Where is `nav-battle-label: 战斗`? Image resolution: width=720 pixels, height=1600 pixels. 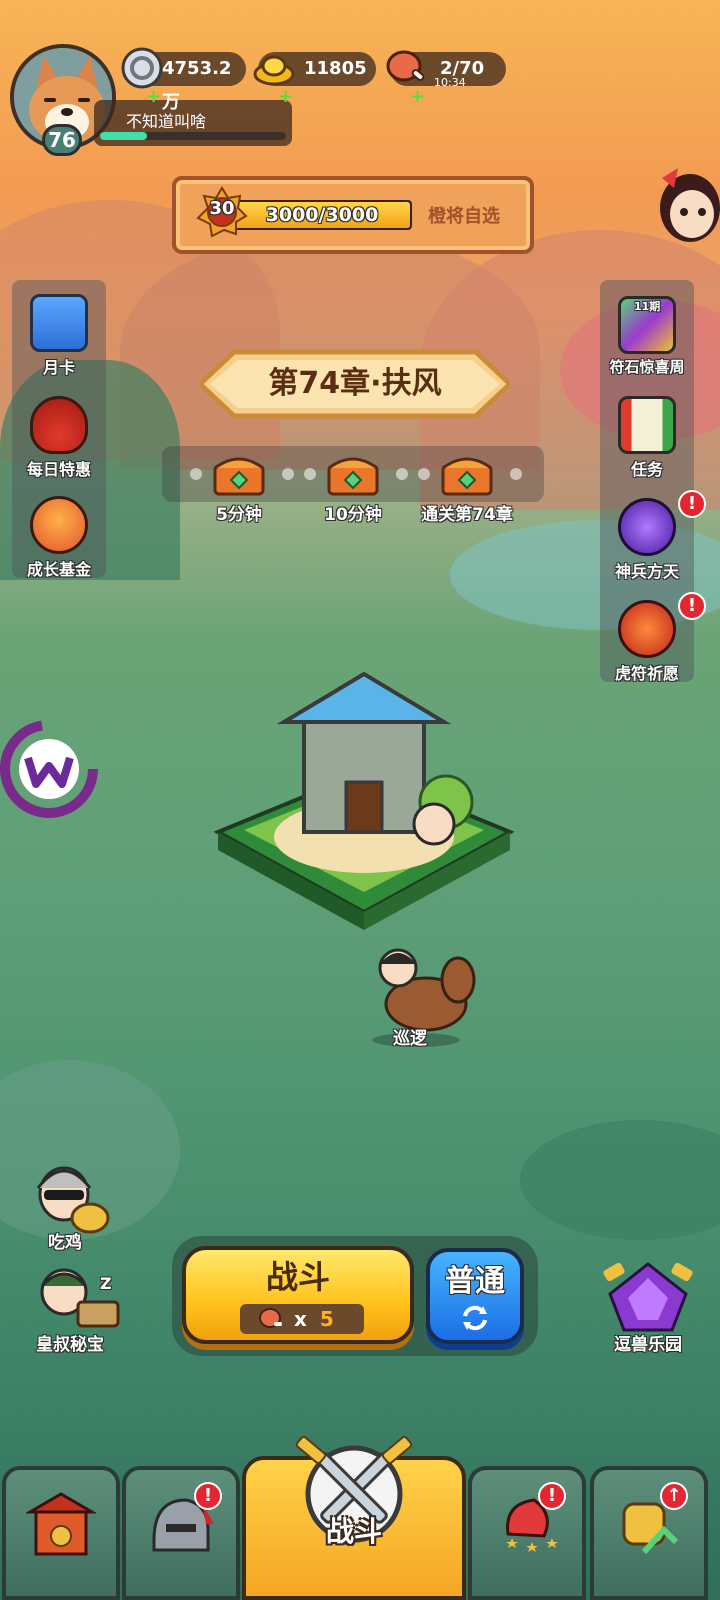
nav-battle-label: 战斗 is located at coordinates (353, 1531).